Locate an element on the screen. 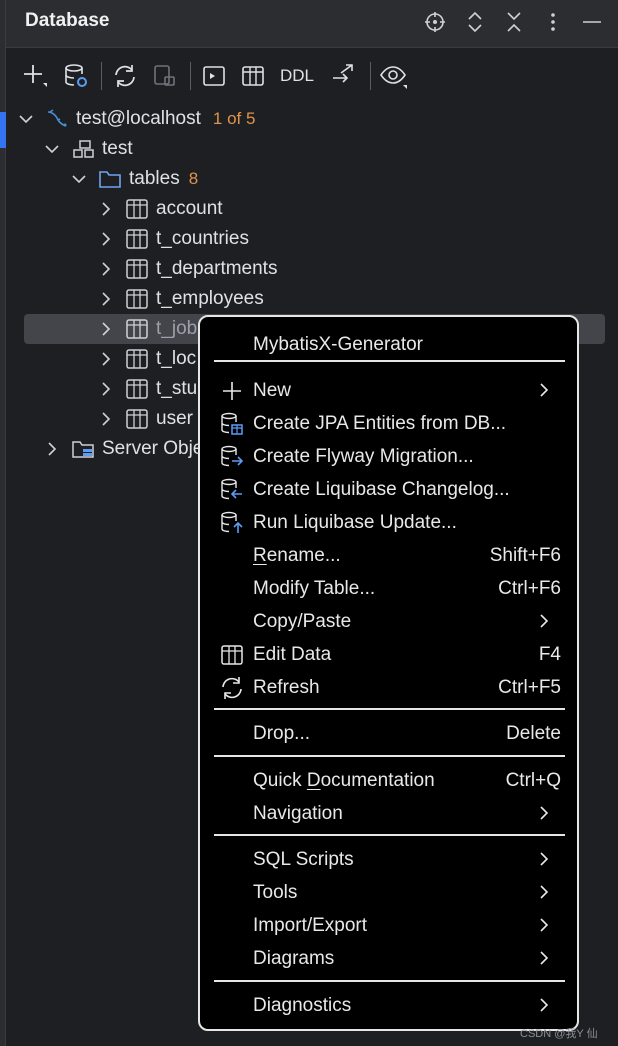 This screenshot has height=1046, width=618. minimize-icon is located at coordinates (592, 22).